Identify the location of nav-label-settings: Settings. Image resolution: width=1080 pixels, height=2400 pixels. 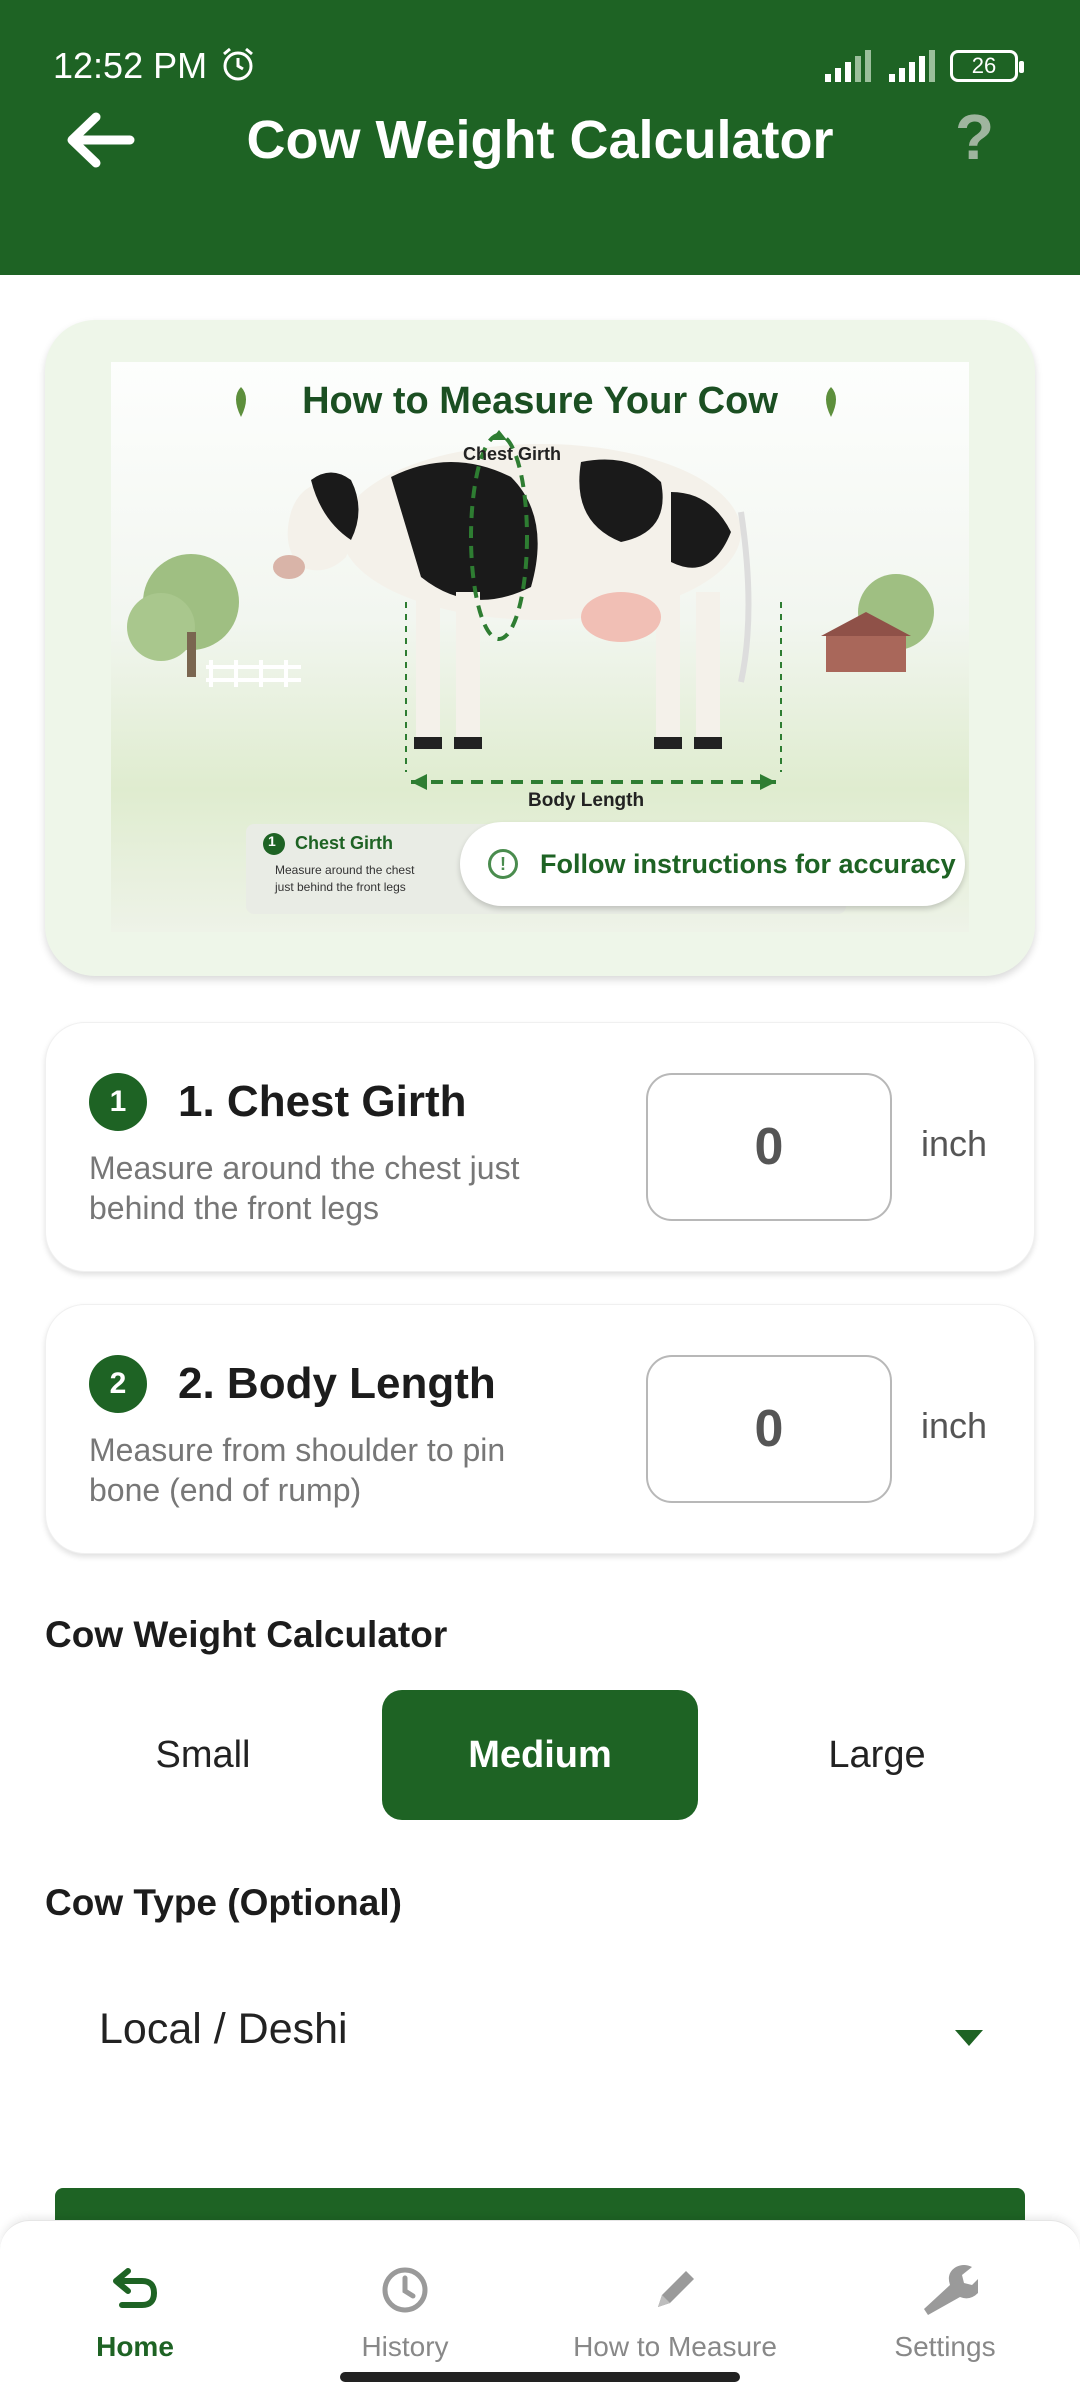
(945, 2346).